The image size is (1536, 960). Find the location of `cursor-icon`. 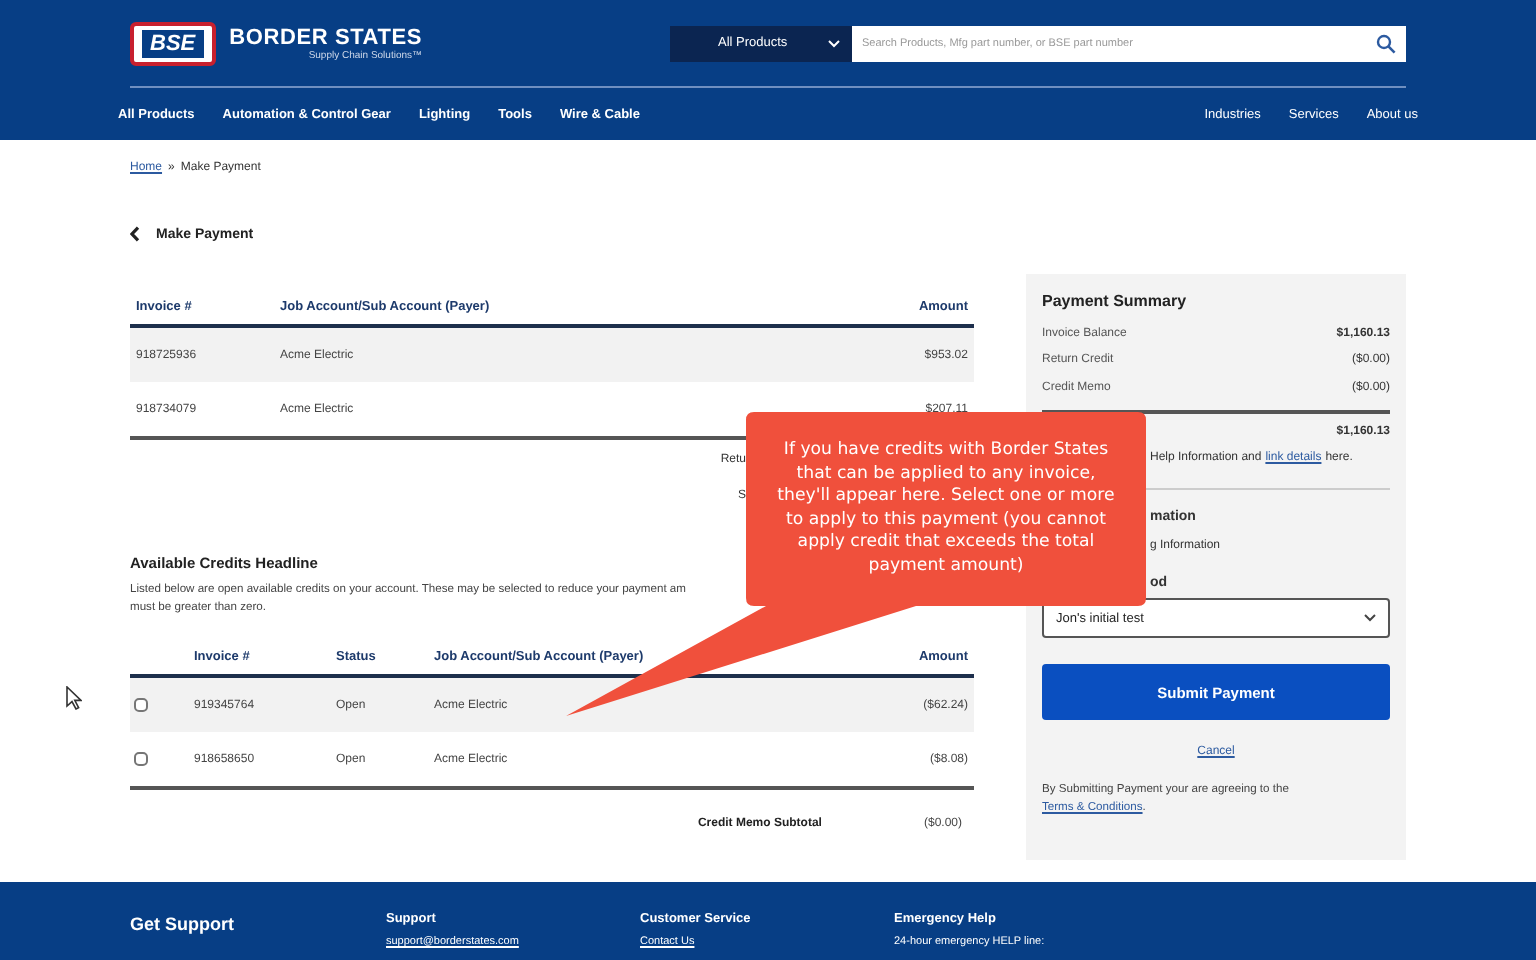

cursor-icon is located at coordinates (74, 698).